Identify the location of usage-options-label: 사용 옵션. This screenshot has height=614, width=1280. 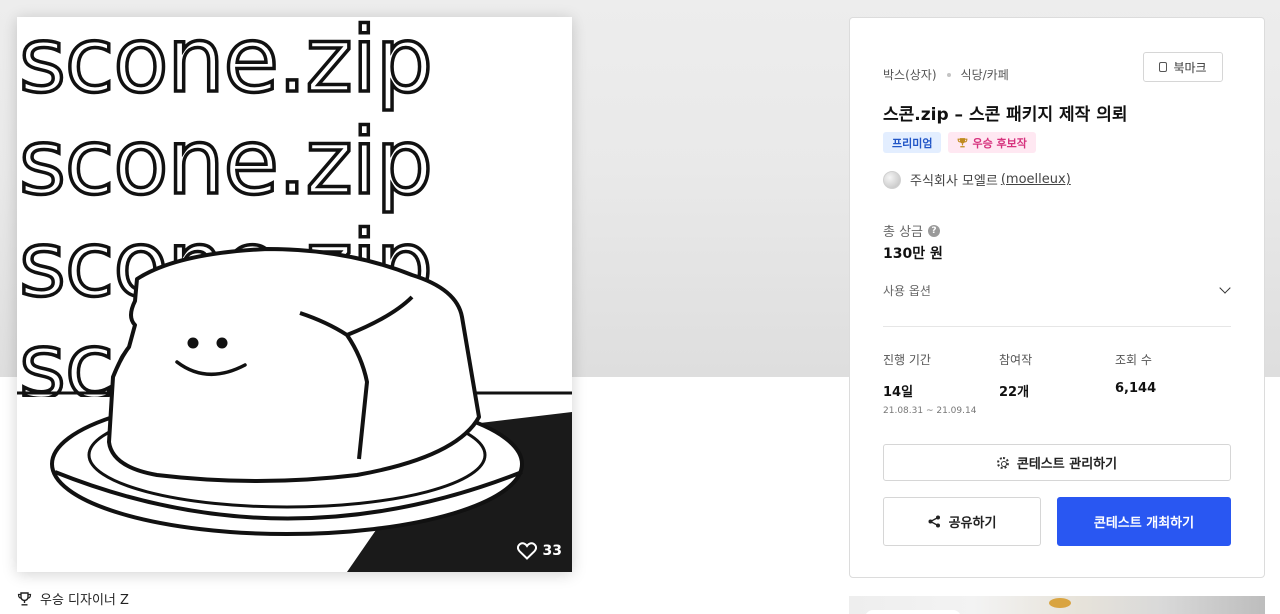
(907, 290).